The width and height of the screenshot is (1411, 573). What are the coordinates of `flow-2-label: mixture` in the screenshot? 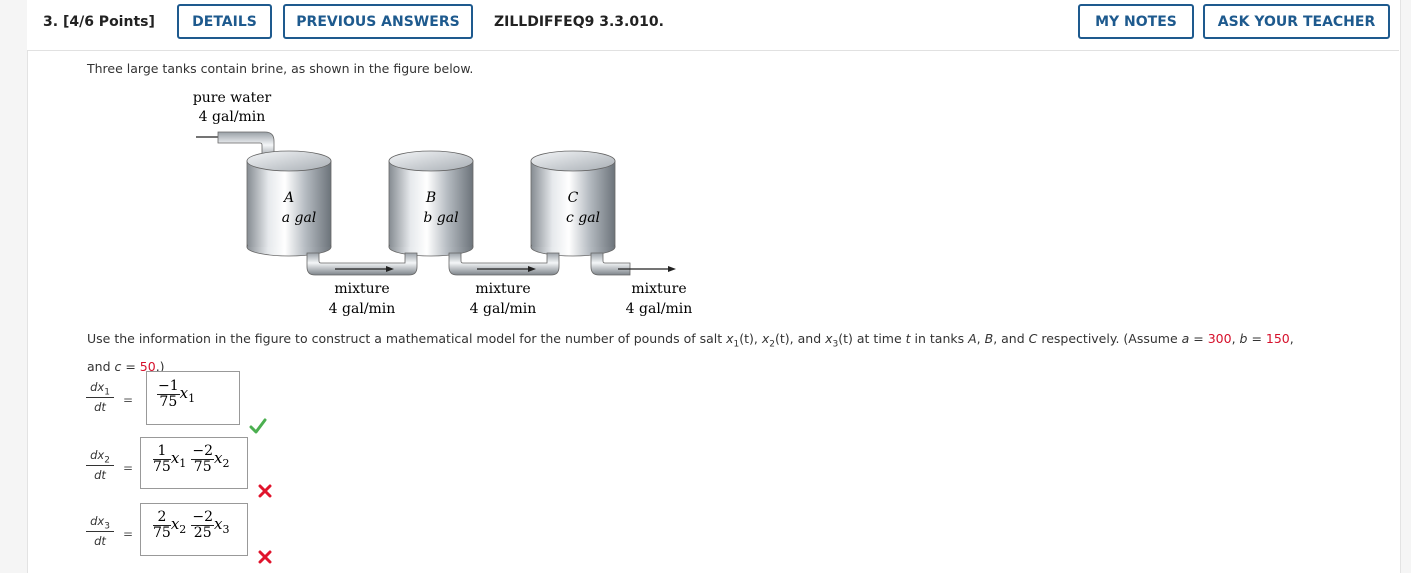 It's located at (502, 289).